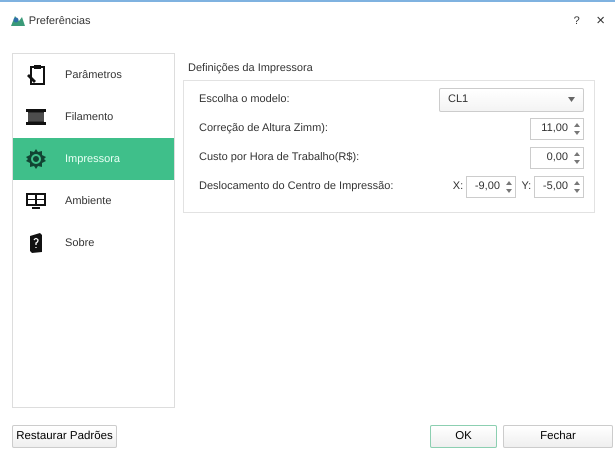  What do you see at coordinates (571, 99) in the screenshot?
I see `caret-icon` at bounding box center [571, 99].